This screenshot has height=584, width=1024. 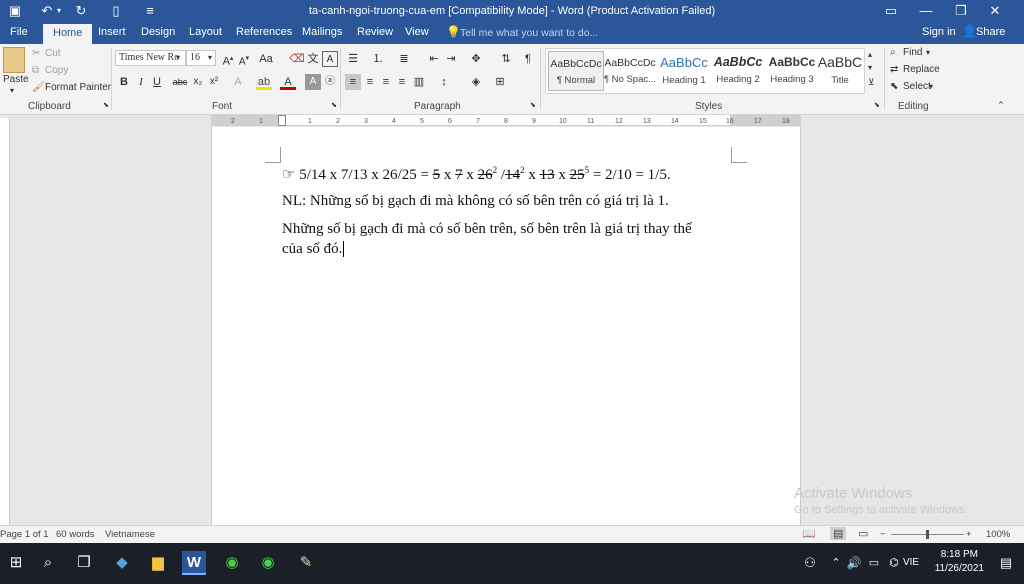 What do you see at coordinates (330, 59) in the screenshot?
I see `character-border-icon: A` at bounding box center [330, 59].